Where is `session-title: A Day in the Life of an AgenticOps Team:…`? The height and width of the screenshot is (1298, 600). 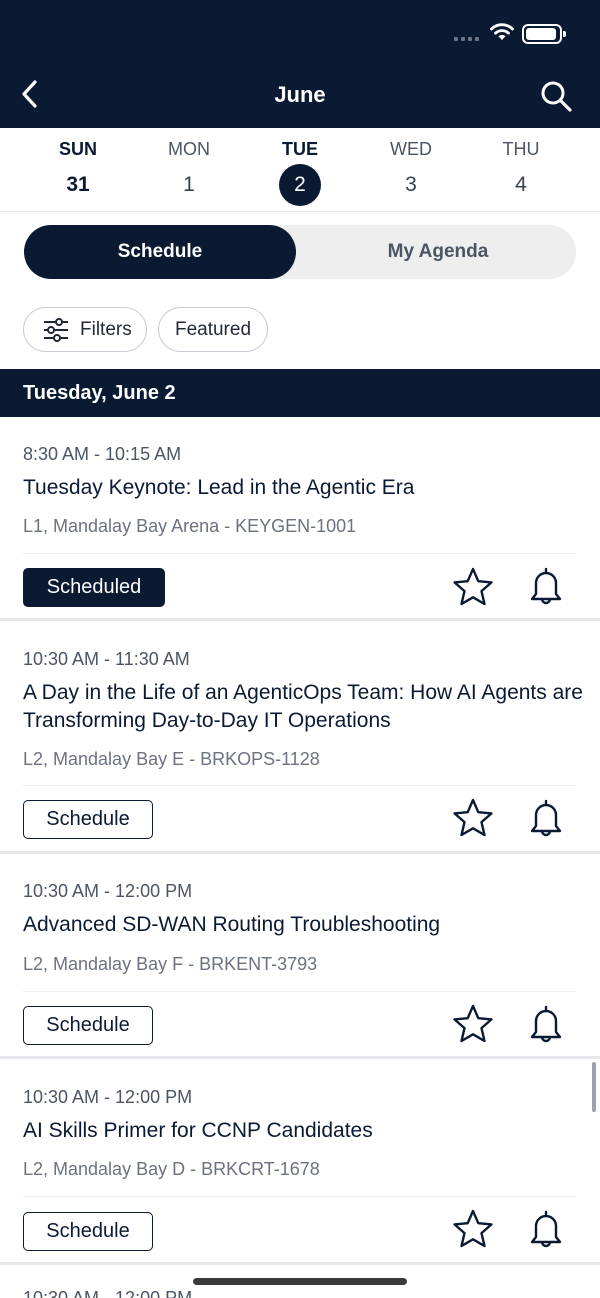 session-title: A Day in the Life of an AgenticOps Team:… is located at coordinates (303, 706).